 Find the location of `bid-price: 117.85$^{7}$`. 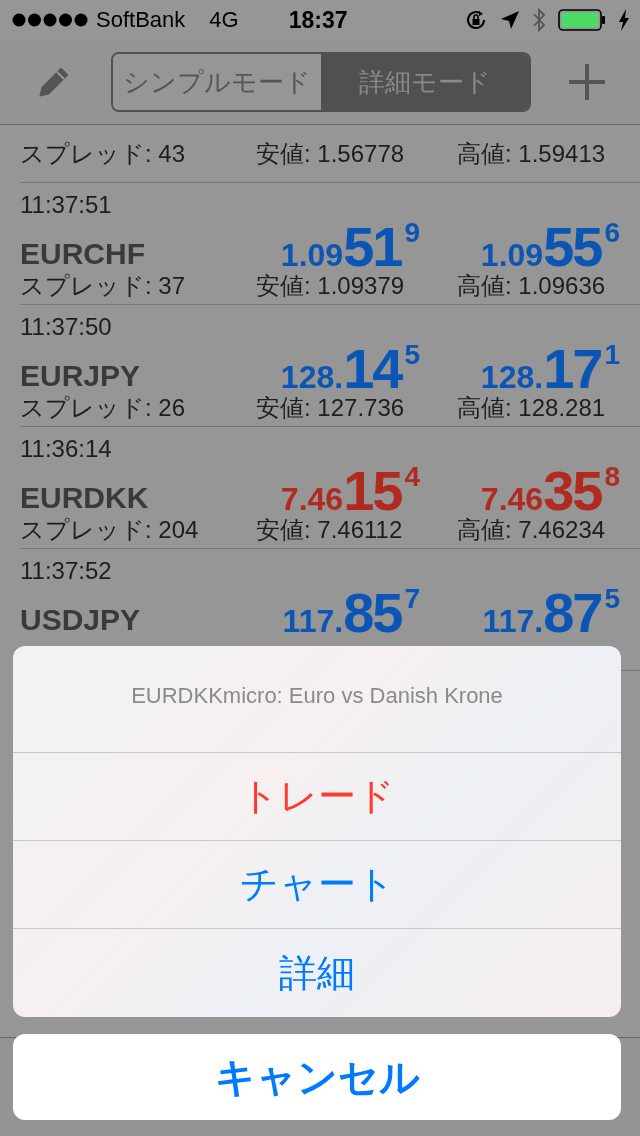

bid-price: 117.85$^{7}$ is located at coordinates (351, 613).